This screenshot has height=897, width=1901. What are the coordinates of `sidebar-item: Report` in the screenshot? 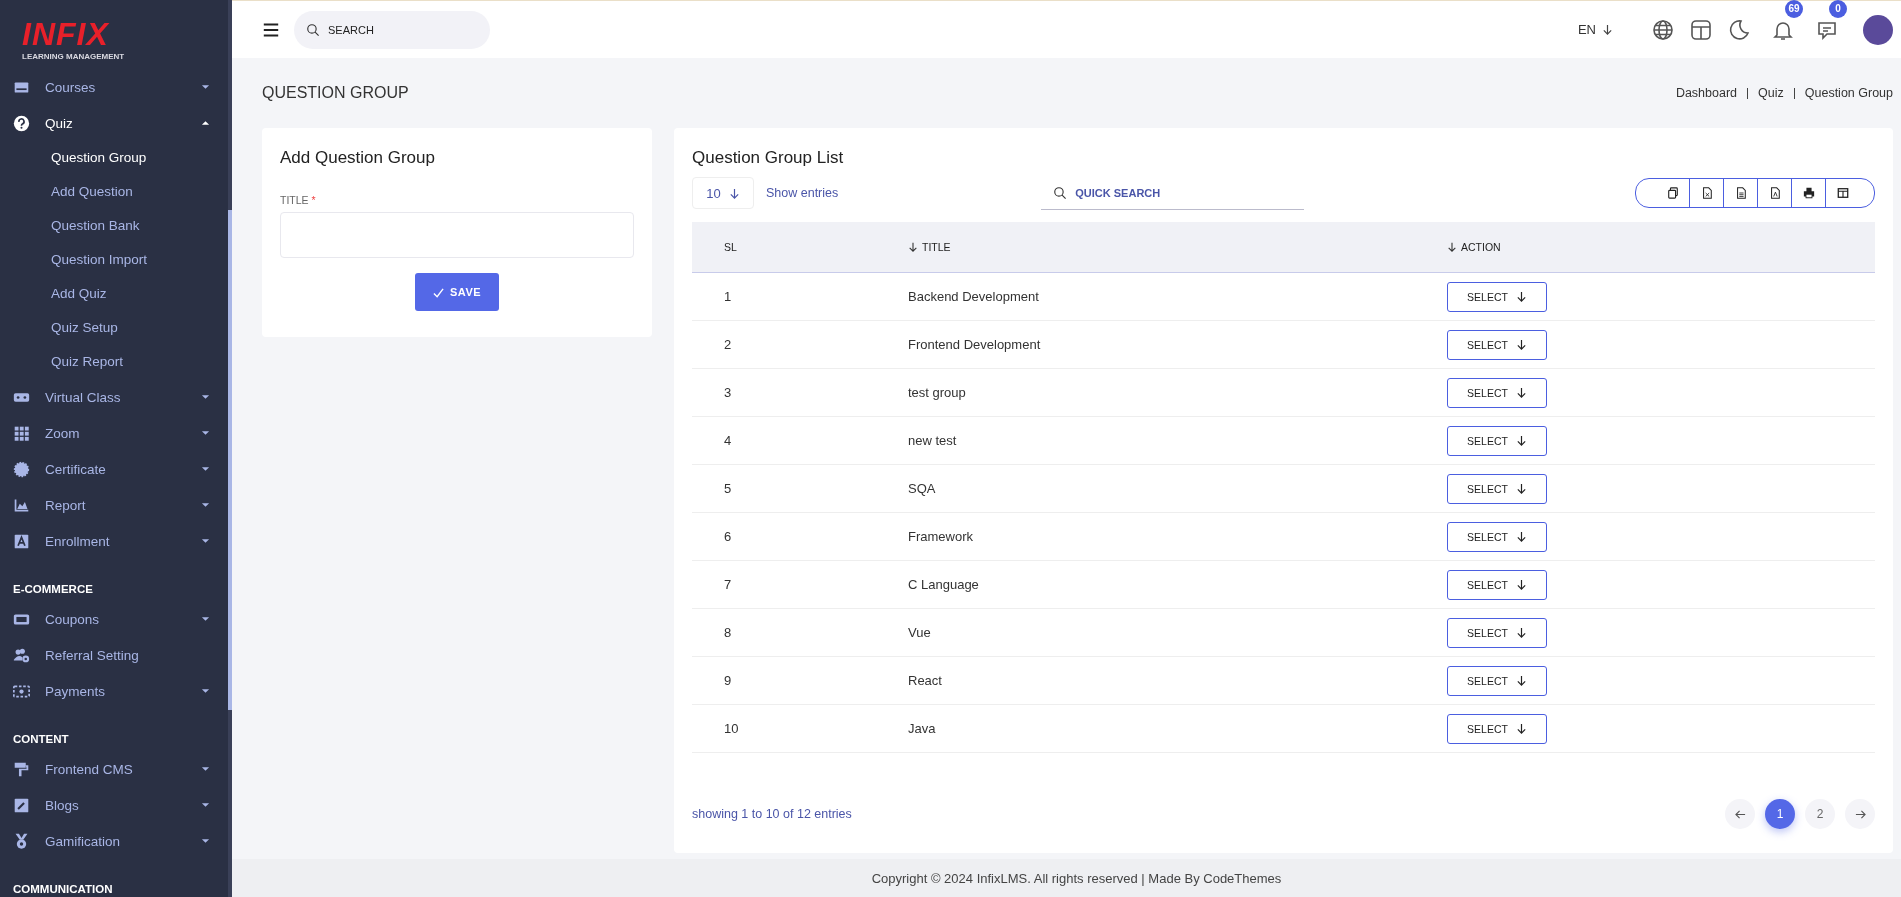 It's located at (116, 505).